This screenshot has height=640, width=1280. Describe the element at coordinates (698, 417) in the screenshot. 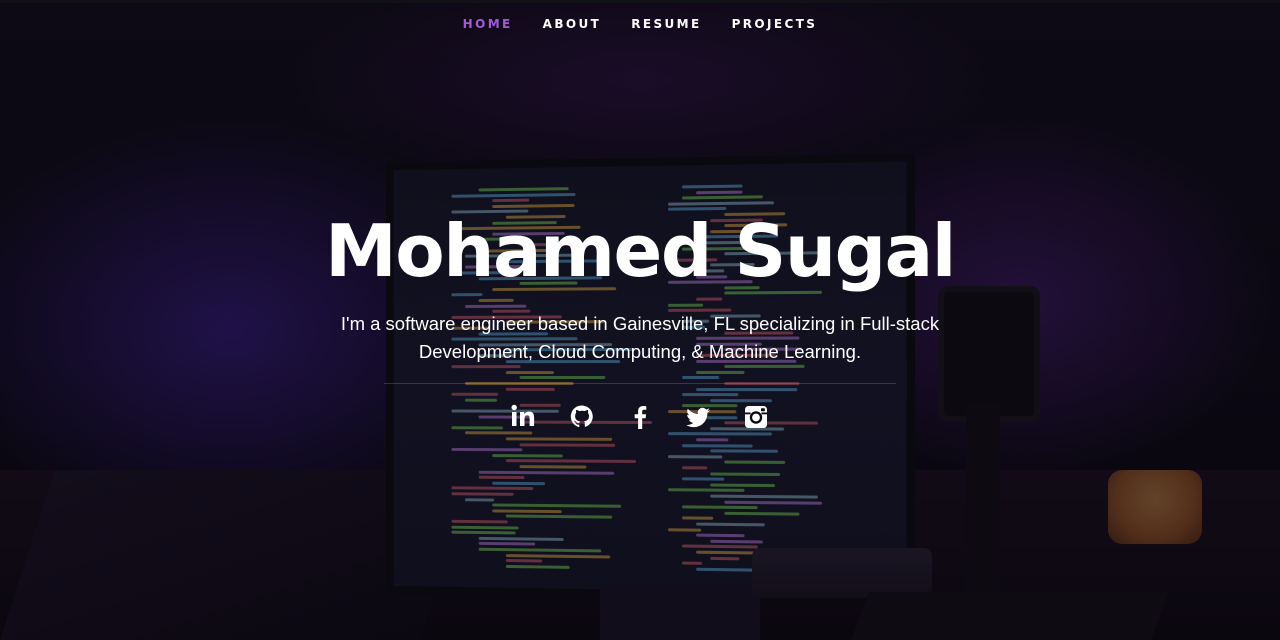

I see `twitter-icon` at that location.